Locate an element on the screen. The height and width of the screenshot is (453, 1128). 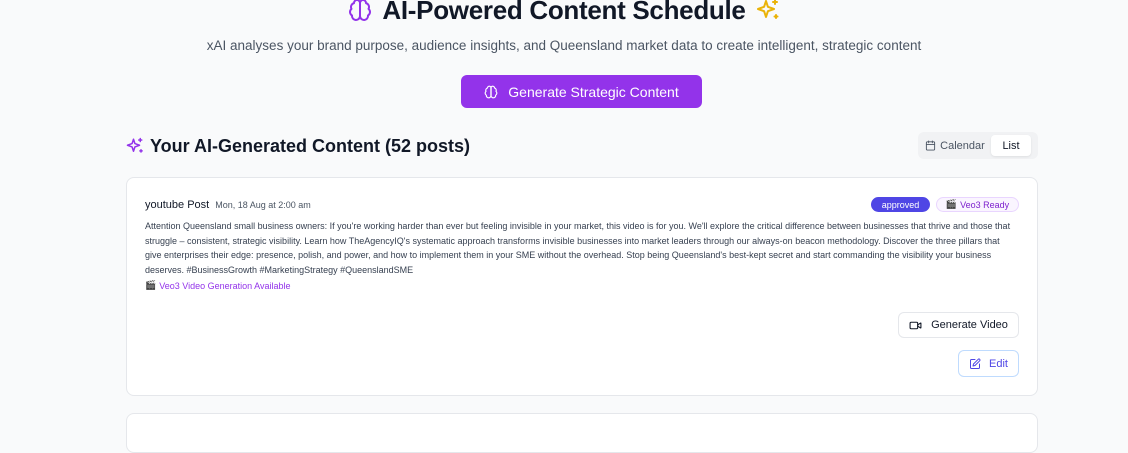
section-header: Your AI-Generated Content (52 posts) is located at coordinates (298, 146).